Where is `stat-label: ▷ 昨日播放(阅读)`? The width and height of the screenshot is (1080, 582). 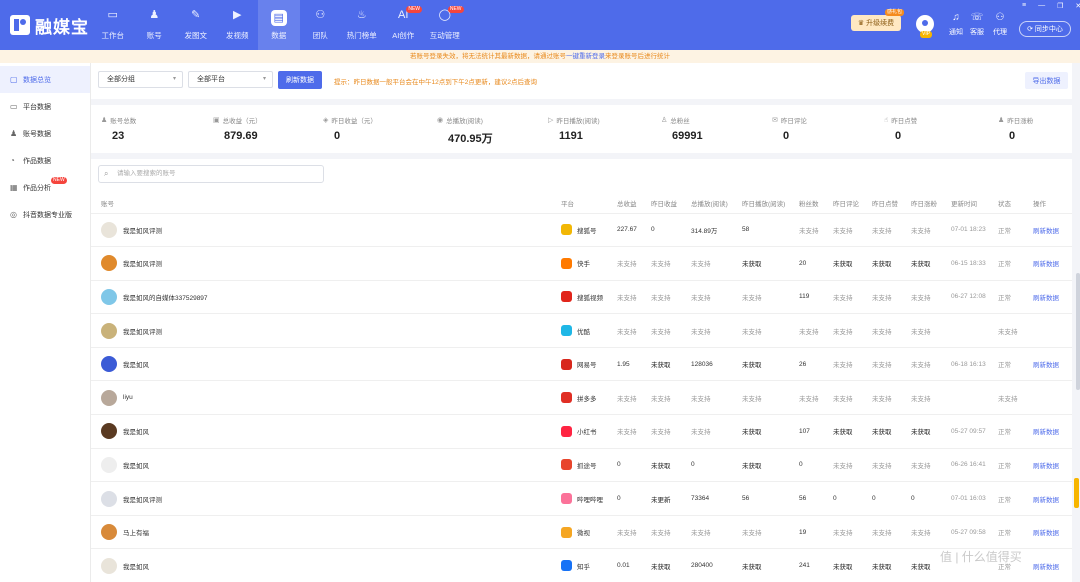 stat-label: ▷ 昨日播放(阅读) is located at coordinates (574, 120).